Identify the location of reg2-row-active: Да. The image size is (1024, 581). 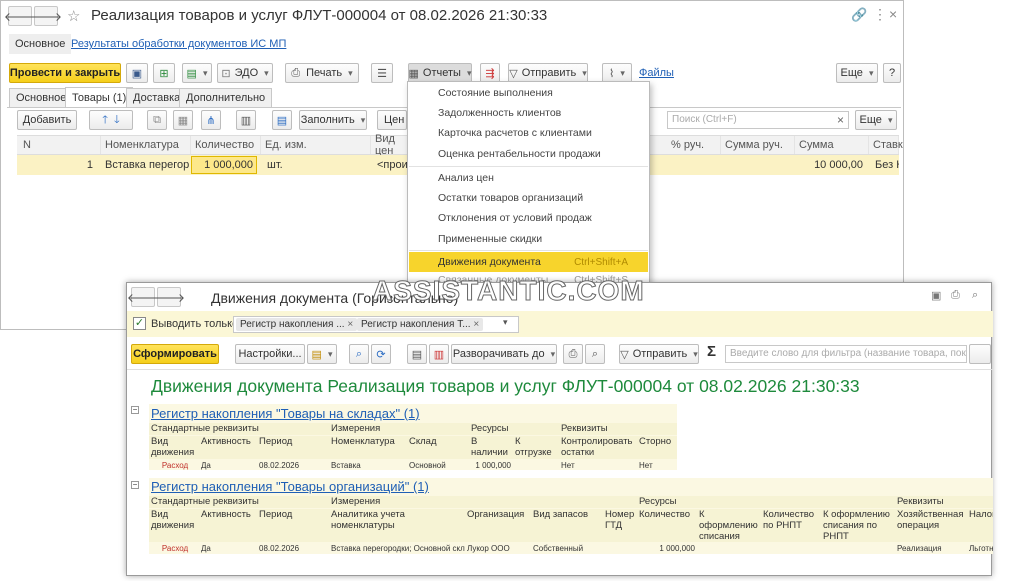
(206, 548).